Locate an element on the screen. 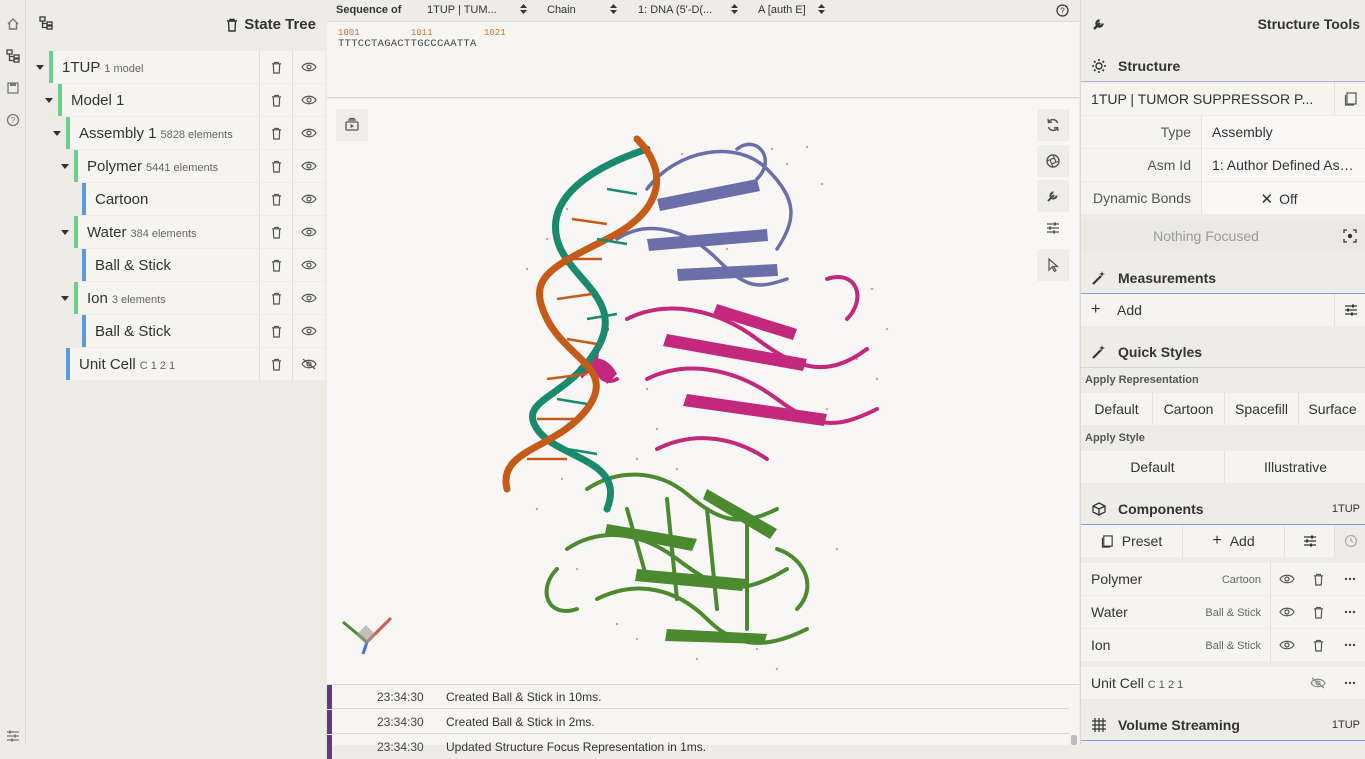  component-row: Ion Ball & Stick is located at coordinates (1223, 645).